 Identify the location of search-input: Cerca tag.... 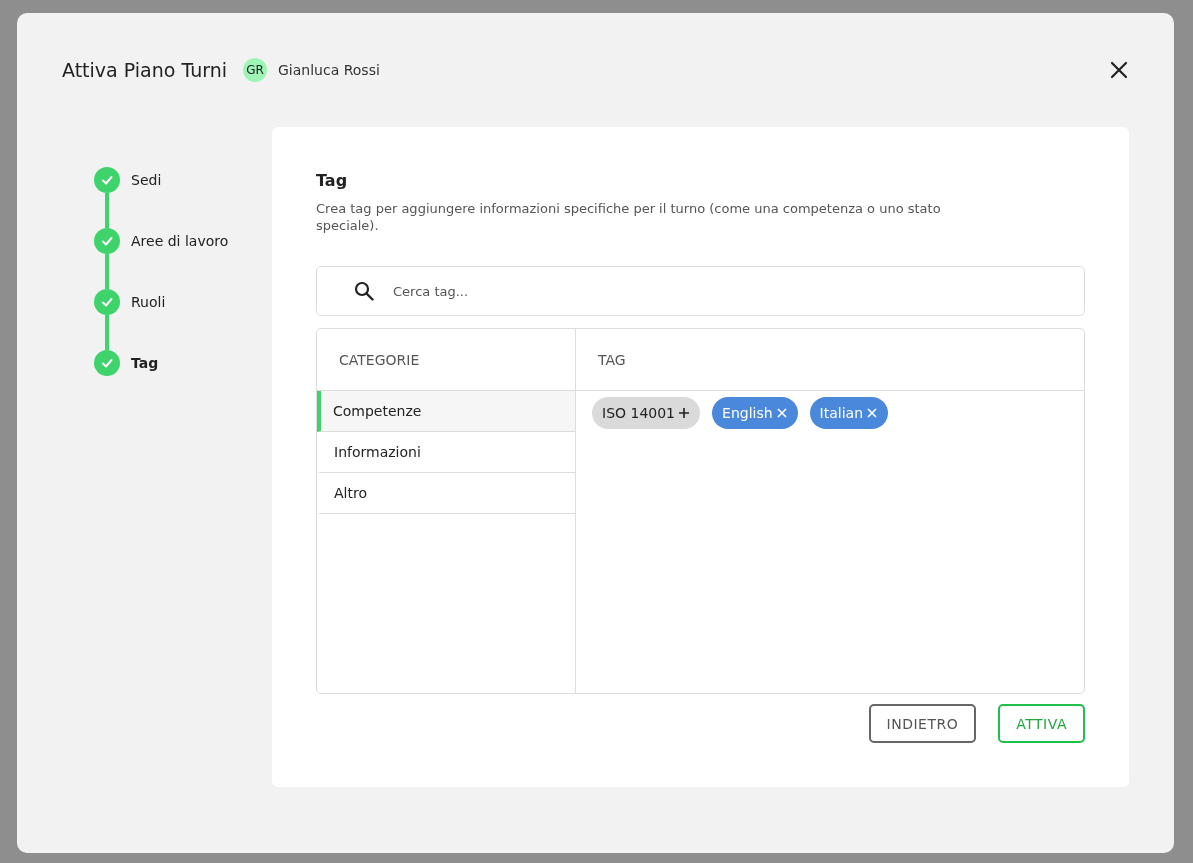
(737, 291).